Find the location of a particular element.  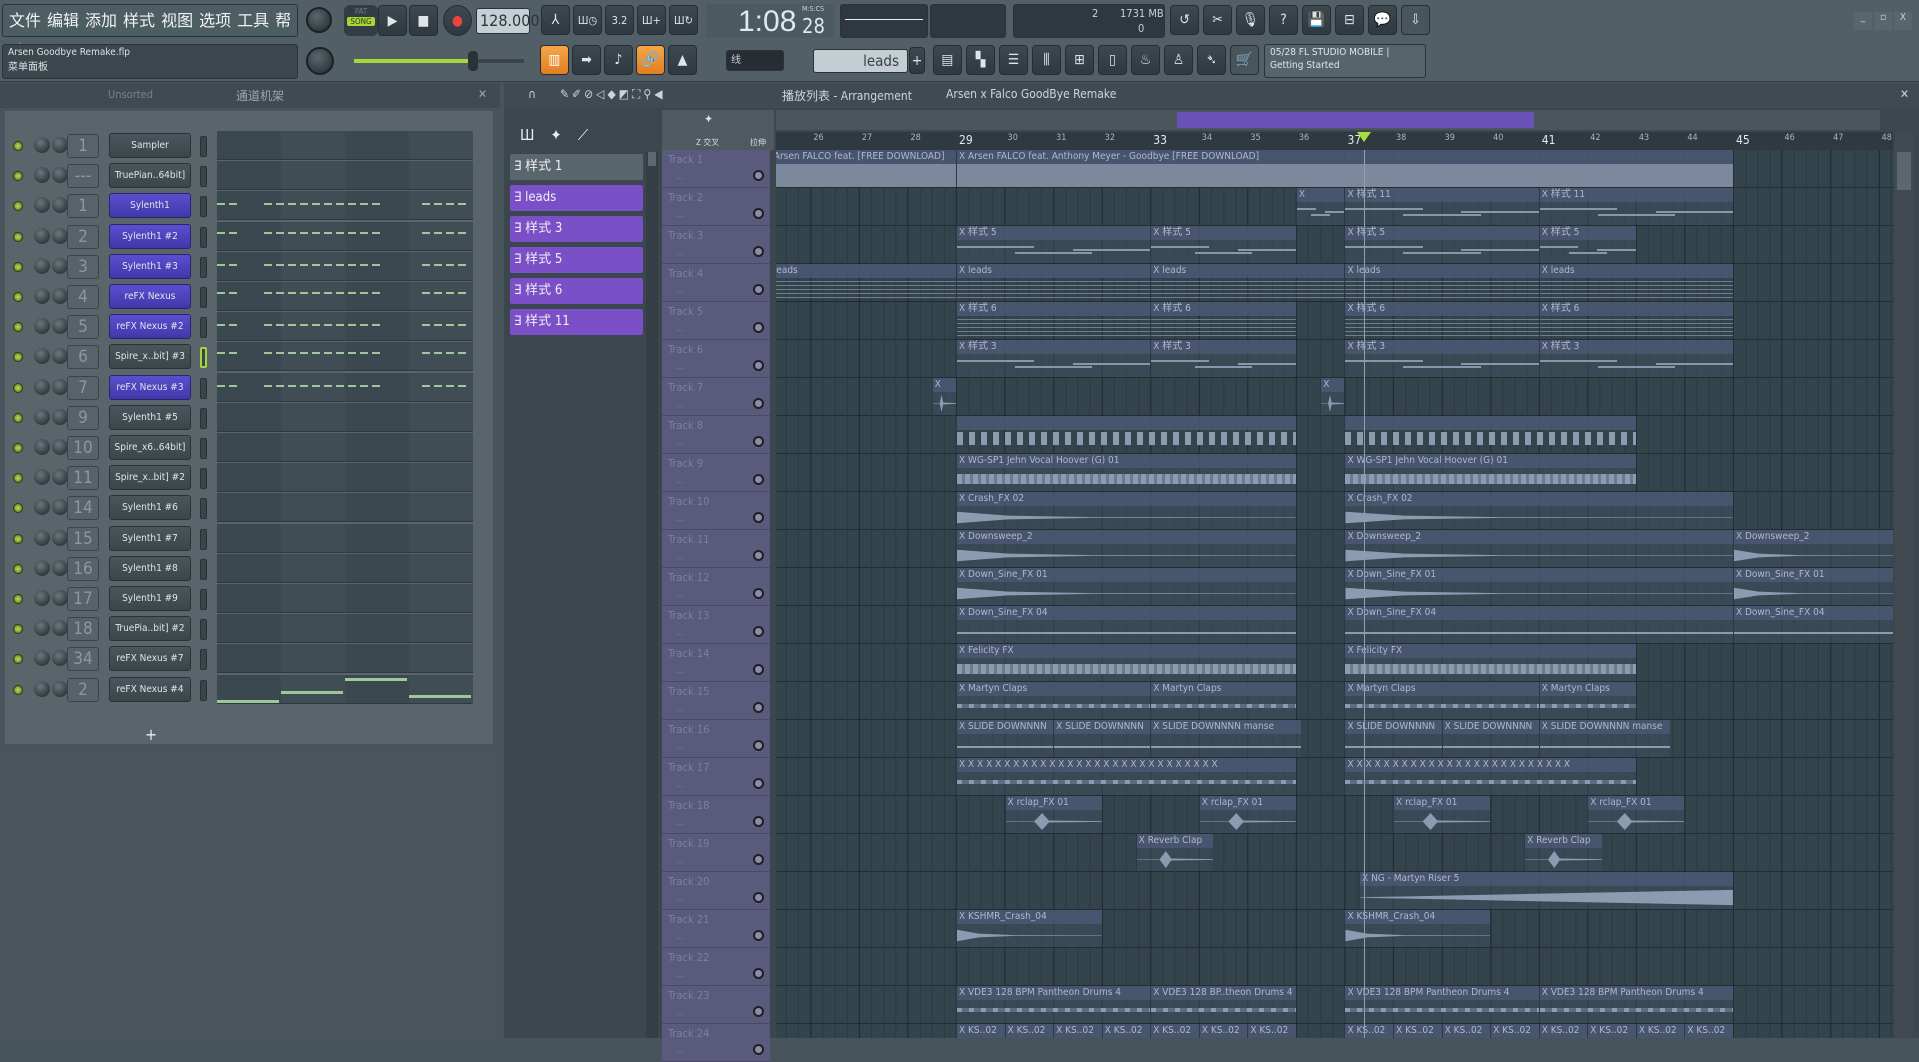

arrow-icon: ➡ is located at coordinates (586, 60).